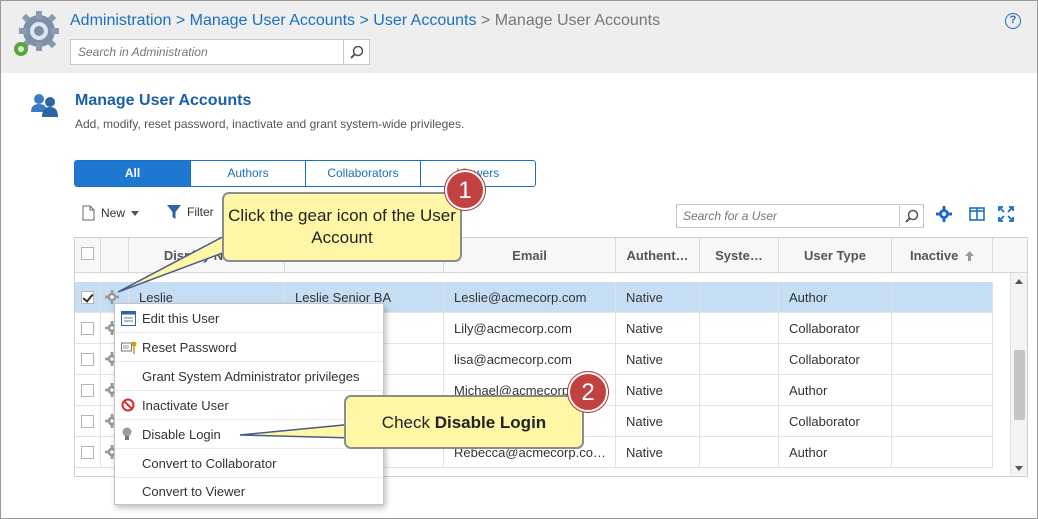 The height and width of the screenshot is (519, 1038). I want to click on grid-scrollbar, so click(1018, 374).